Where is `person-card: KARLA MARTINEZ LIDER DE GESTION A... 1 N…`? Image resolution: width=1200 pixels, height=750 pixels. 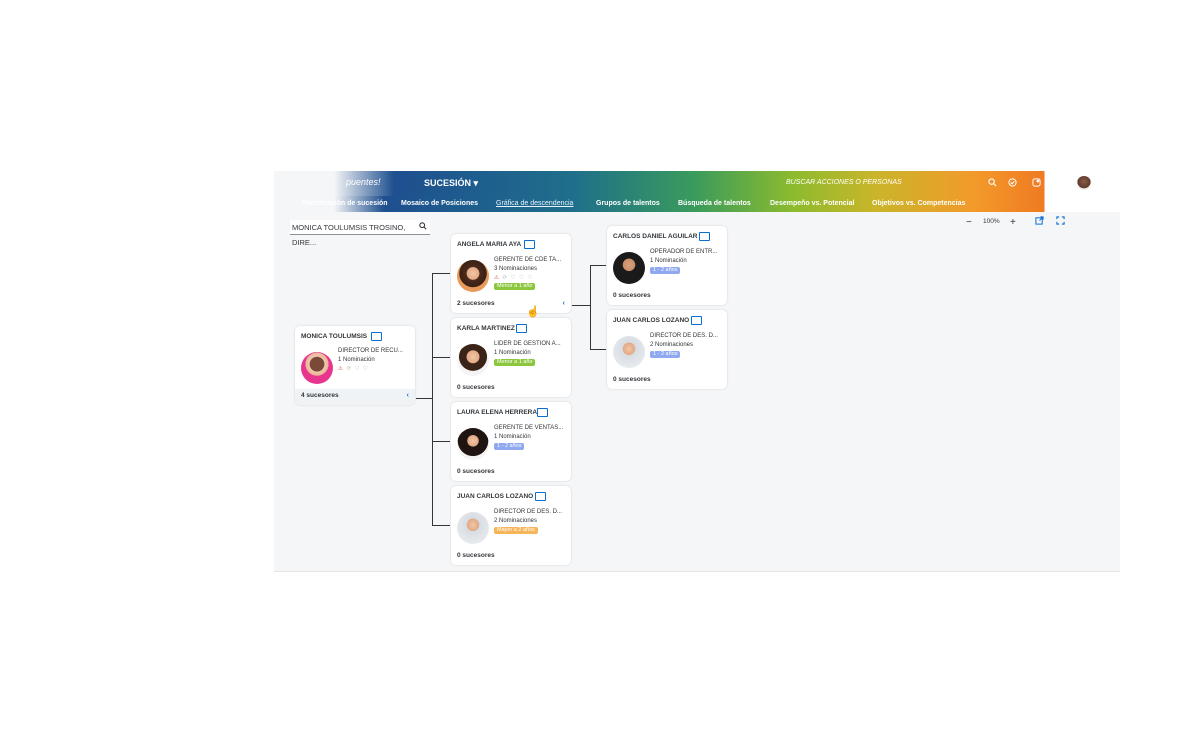 person-card: KARLA MARTINEZ LIDER DE GESTION A... 1 N… is located at coordinates (511, 357).